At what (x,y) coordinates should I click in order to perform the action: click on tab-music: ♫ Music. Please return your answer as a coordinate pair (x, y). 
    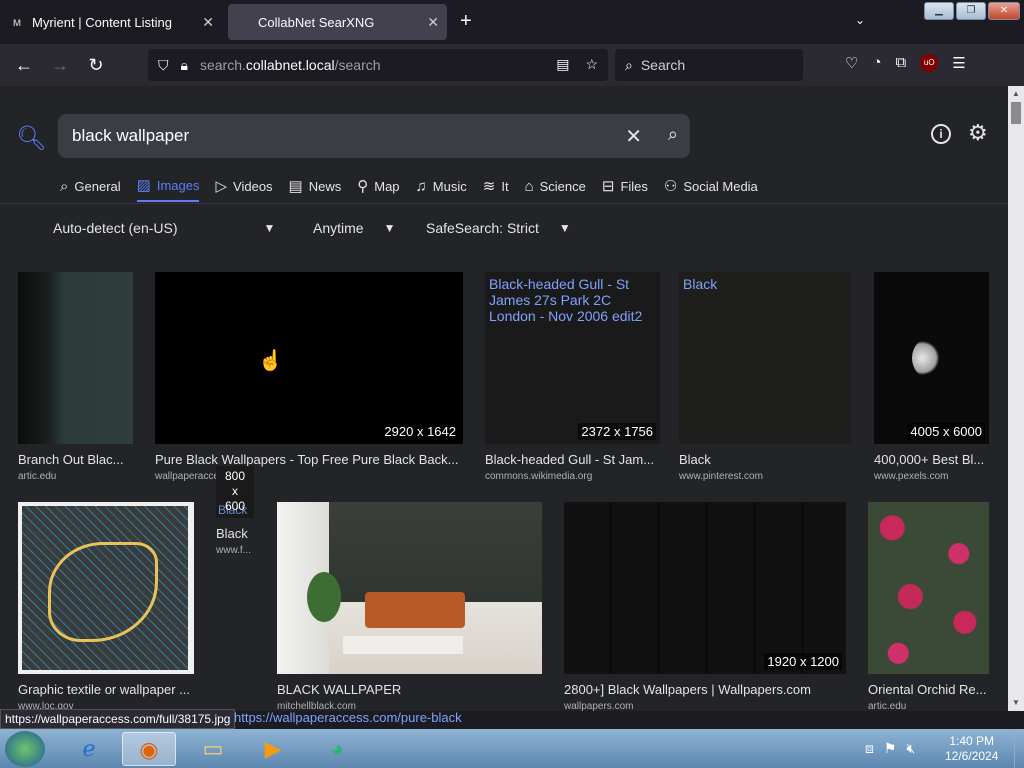
    Looking at the image, I should click on (441, 189).